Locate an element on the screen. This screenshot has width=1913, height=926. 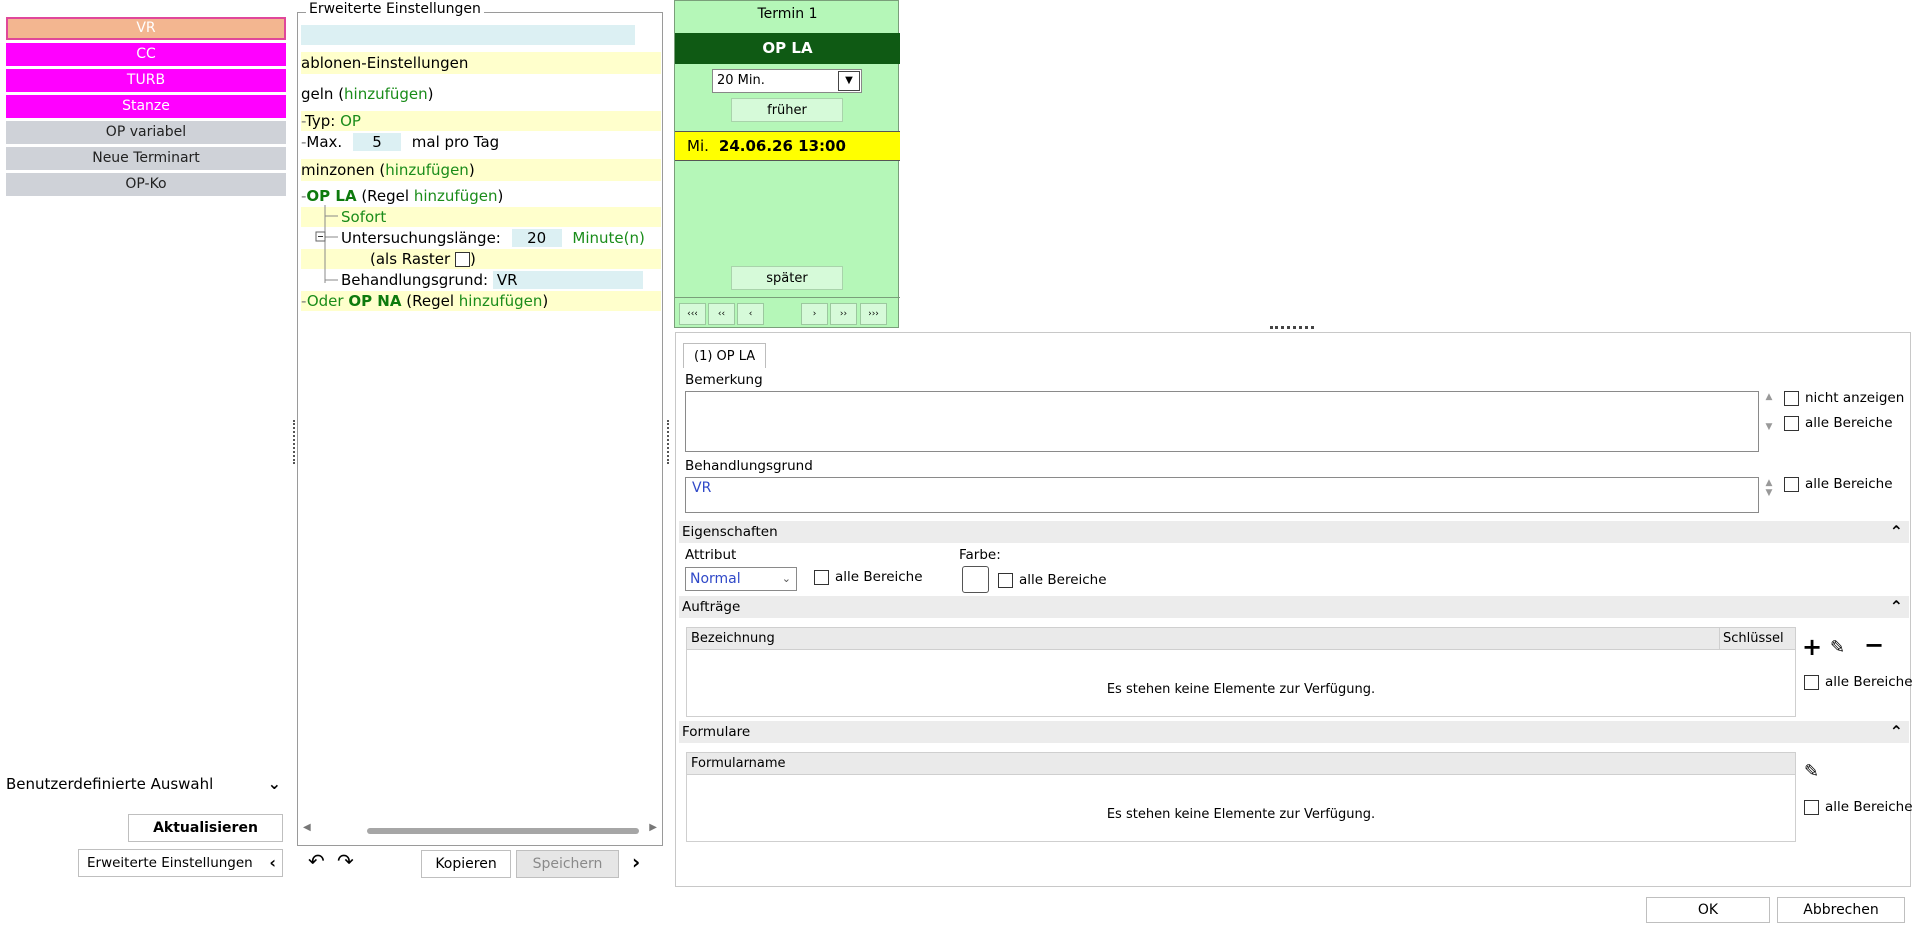
remark-all-areas-option: alle Bereiche is located at coordinates (1838, 423).